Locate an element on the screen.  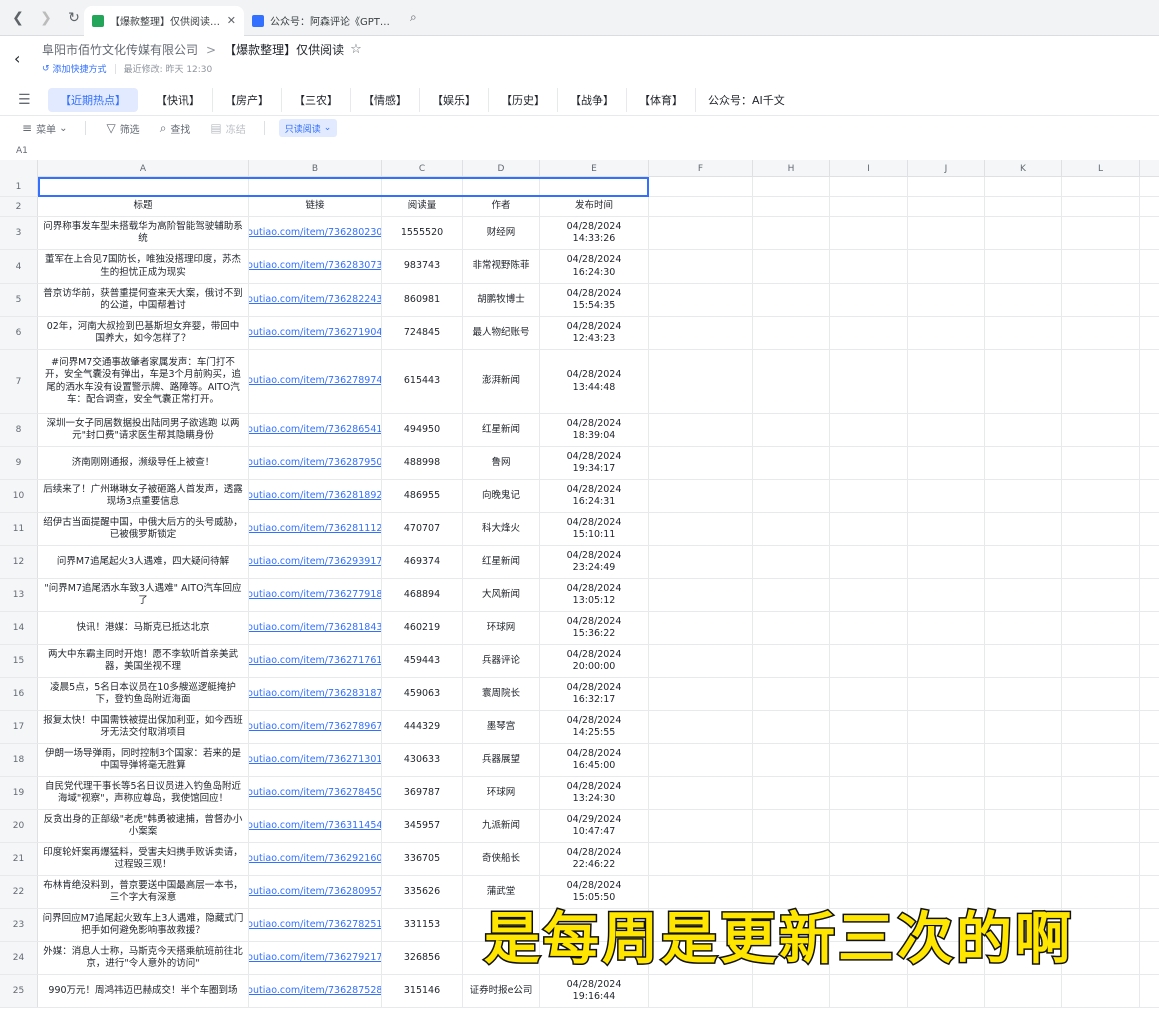
sheet-tab-agri: 【三农】 is located at coordinates (316, 99).